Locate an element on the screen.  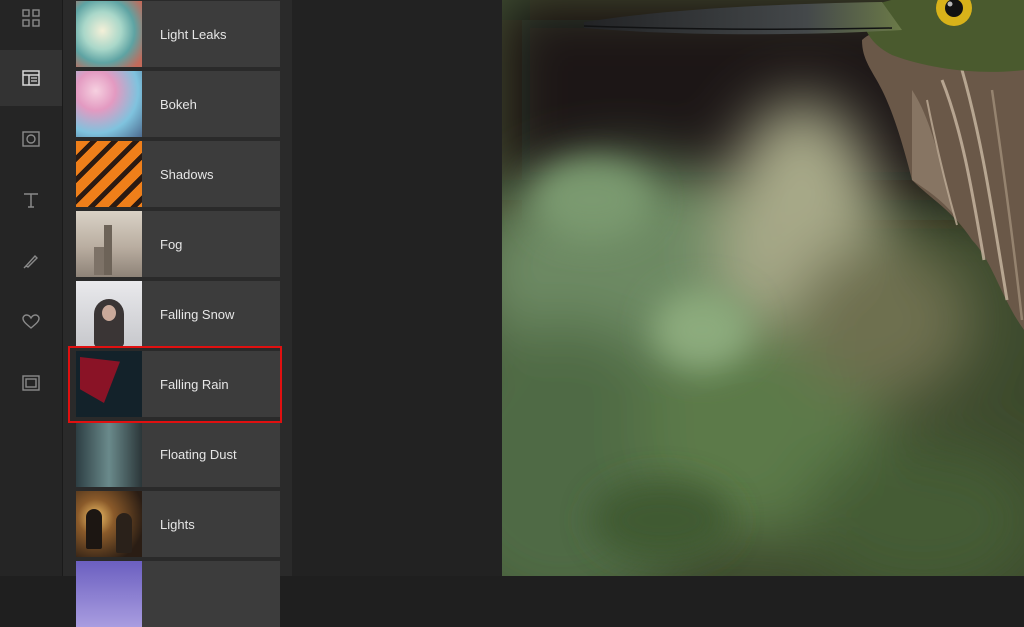
heart-icon is located at coordinates (31, 321).